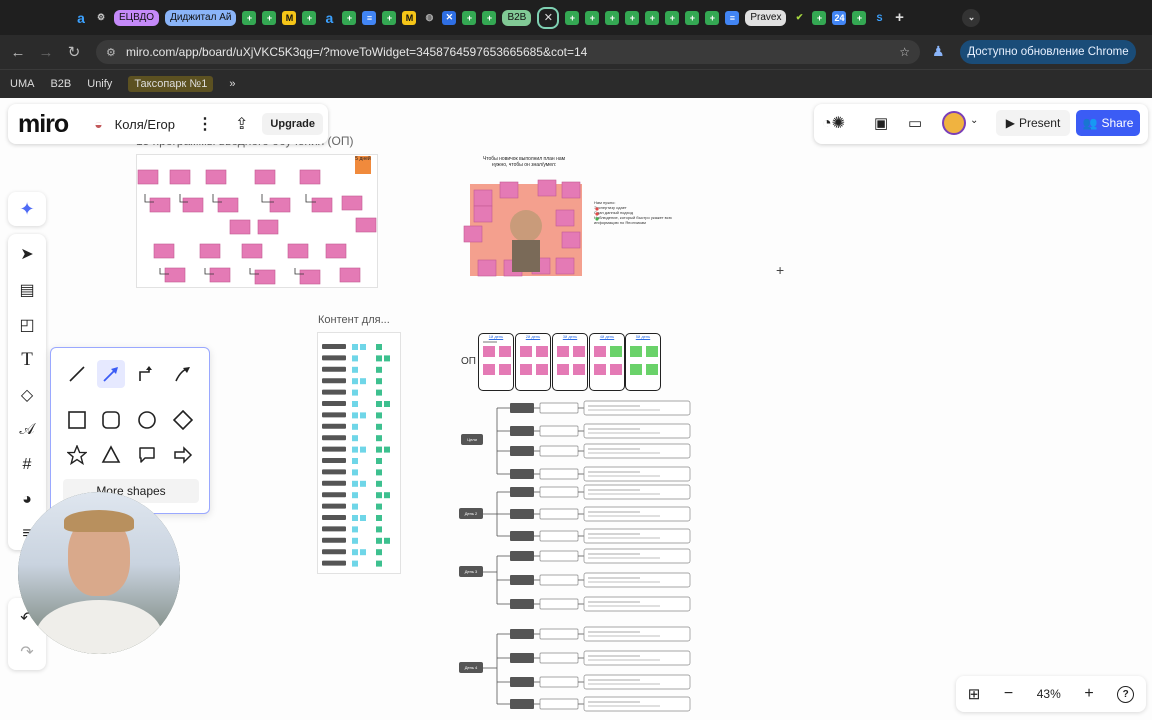  Describe the element at coordinates (881, 123) in the screenshot. I see `comments-icon: ▣` at that location.